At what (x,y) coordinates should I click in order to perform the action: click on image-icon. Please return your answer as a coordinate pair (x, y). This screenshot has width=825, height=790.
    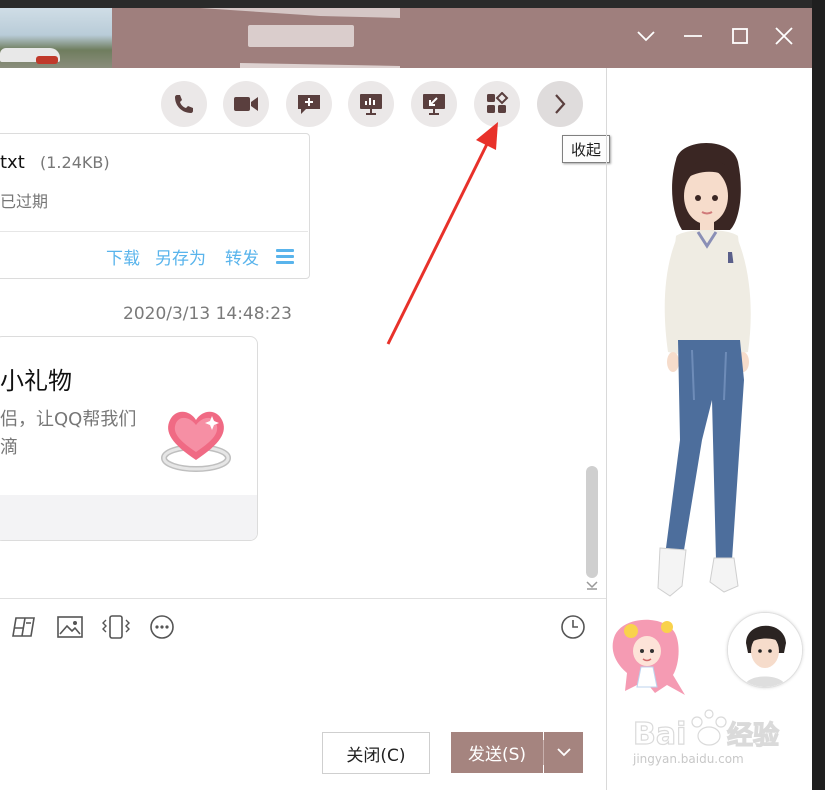
    Looking at the image, I should click on (70, 627).